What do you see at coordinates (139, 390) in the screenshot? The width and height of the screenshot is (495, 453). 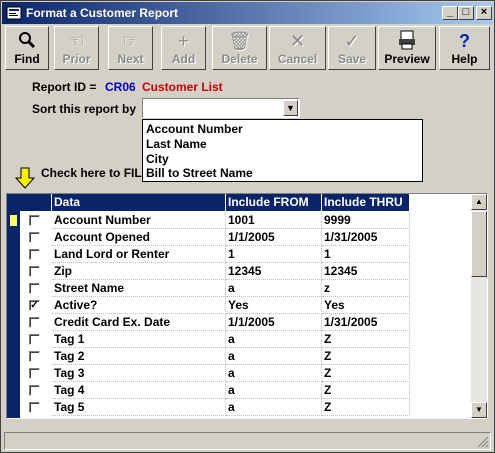 I see `cell-data: Tag 4` at bounding box center [139, 390].